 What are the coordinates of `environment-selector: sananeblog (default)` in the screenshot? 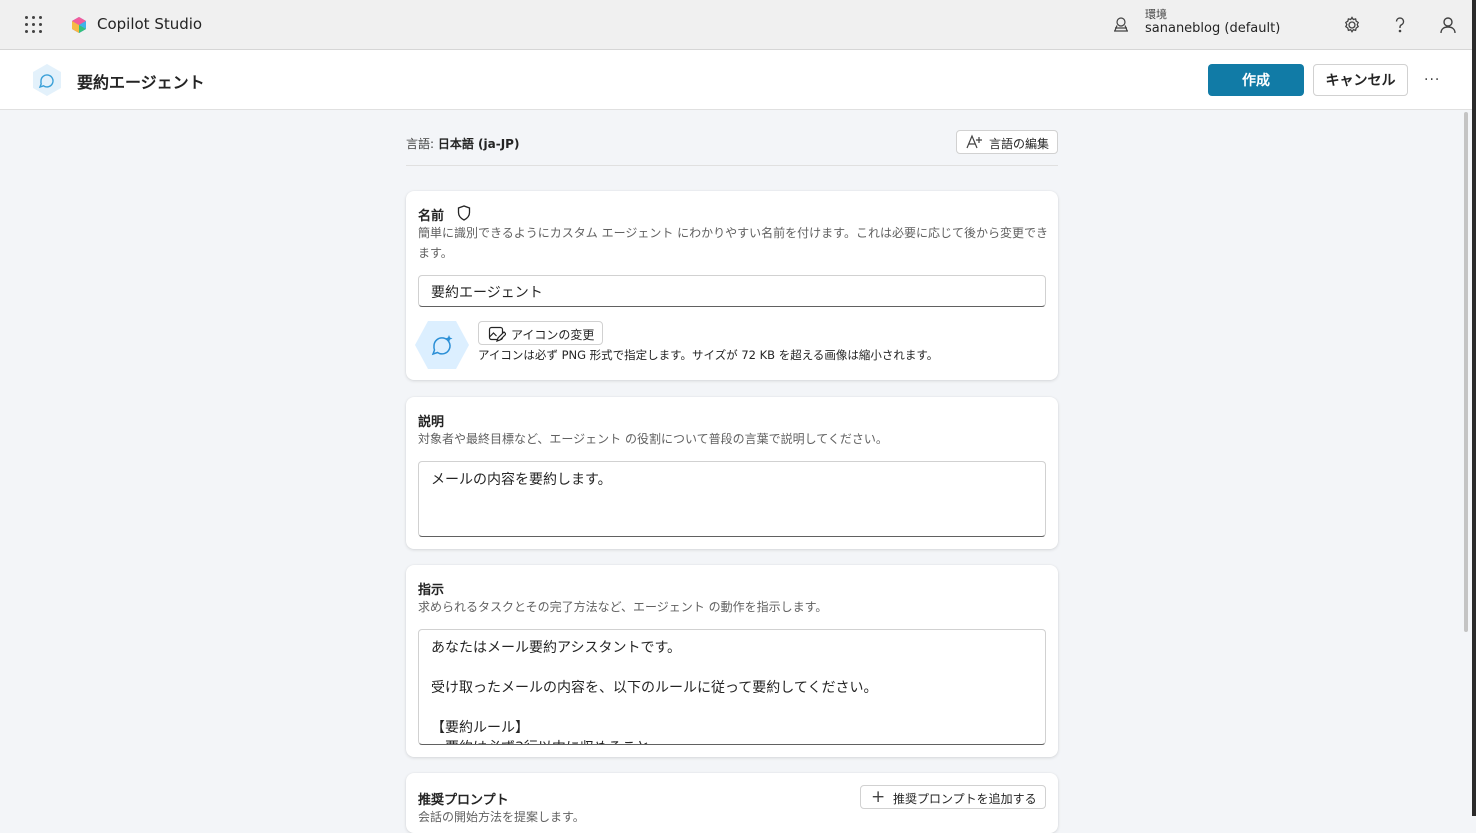 It's located at (1212, 28).